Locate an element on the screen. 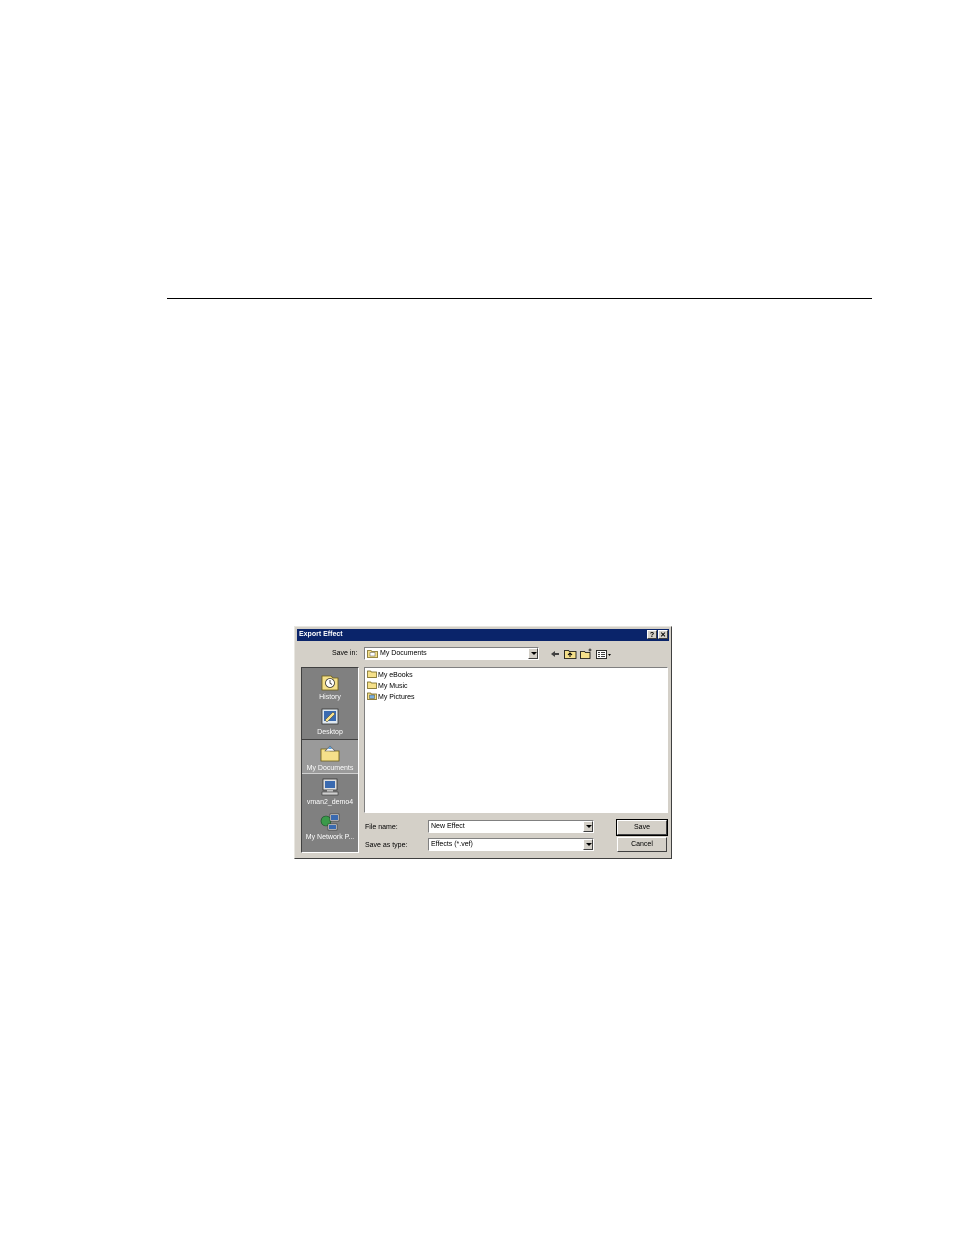 Image resolution: width=954 pixels, height=1235 pixels. file-name-input: New Effect is located at coordinates (511, 826).